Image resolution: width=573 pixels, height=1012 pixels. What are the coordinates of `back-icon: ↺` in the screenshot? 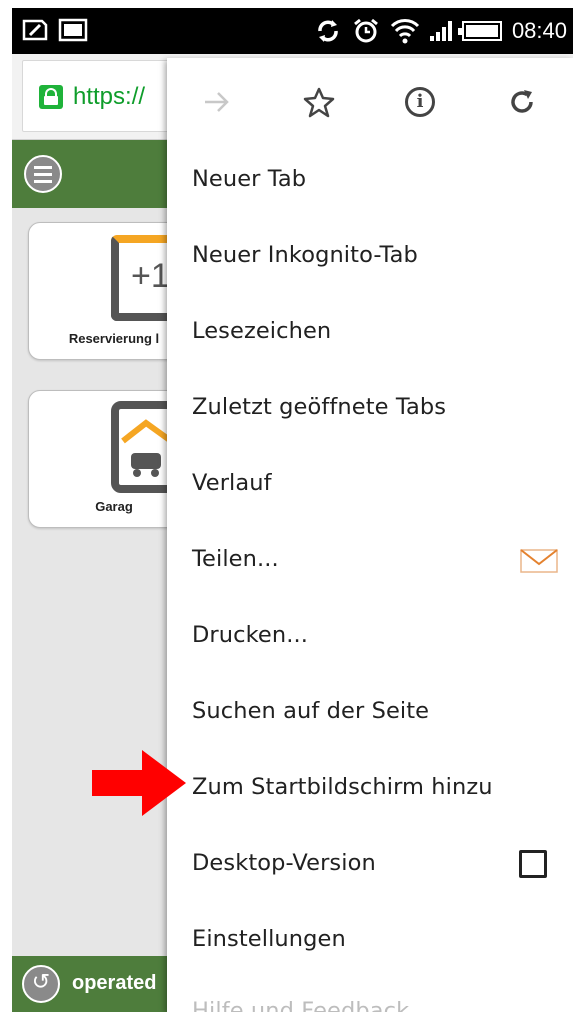 It's located at (41, 984).